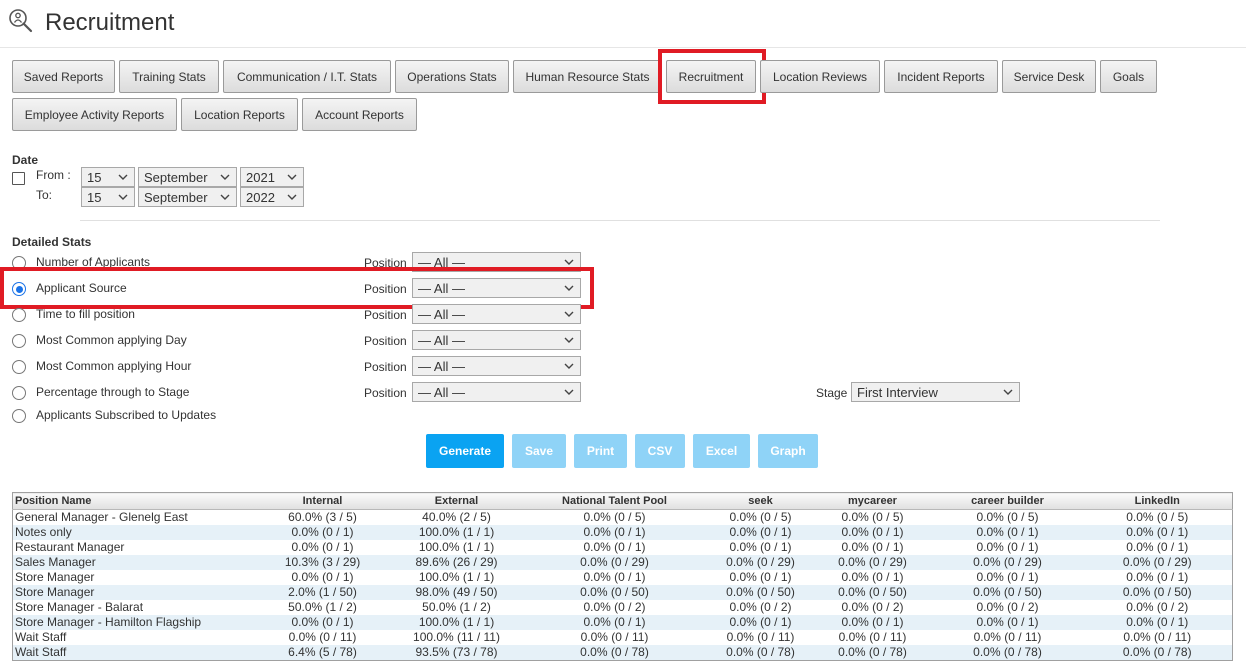  I want to click on position-name-cell: Store Manager - Hamilton Flagship, so click(132, 622).